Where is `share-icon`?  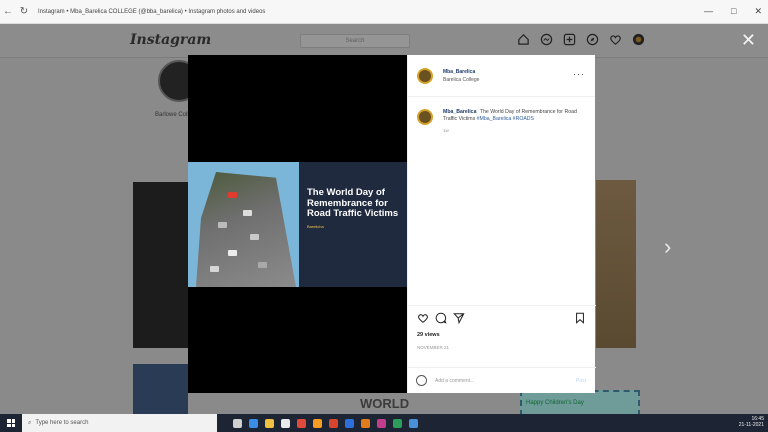
share-icon is located at coordinates (459, 320).